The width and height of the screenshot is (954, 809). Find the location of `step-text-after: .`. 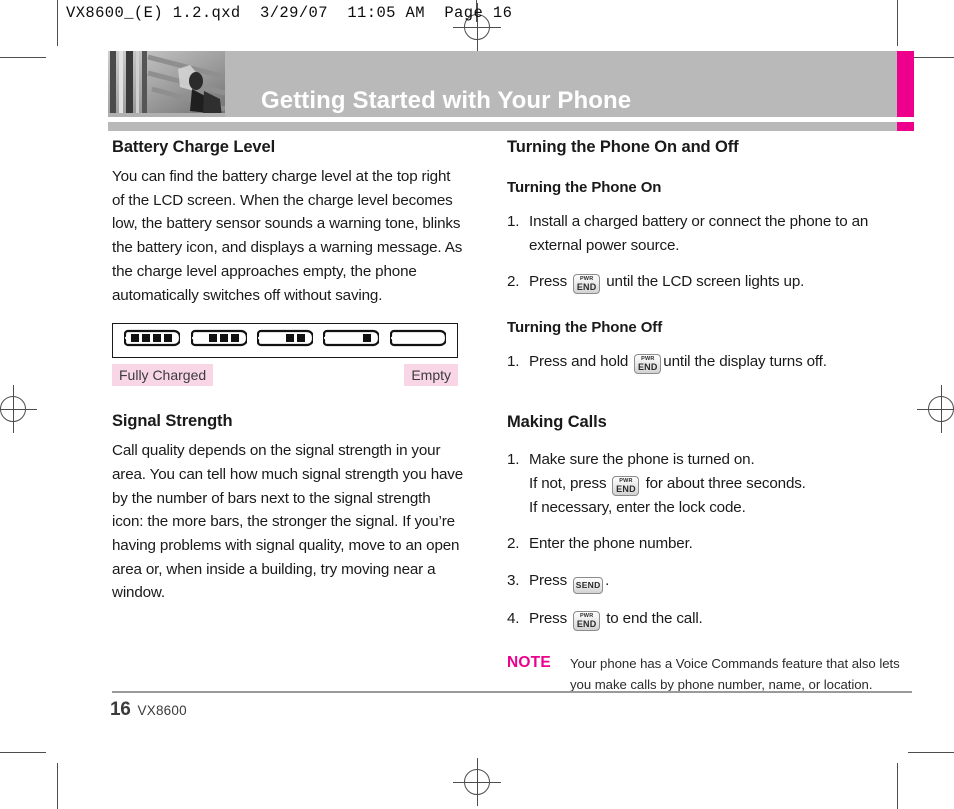

step-text-after: . is located at coordinates (607, 580).